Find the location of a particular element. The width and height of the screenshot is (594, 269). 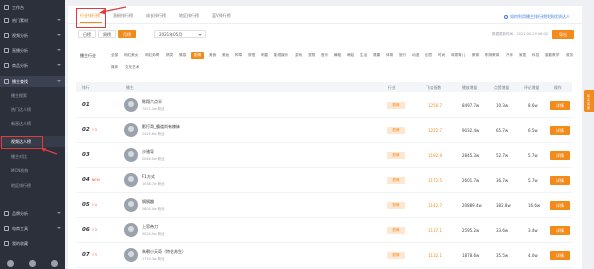

creator-name: 影打哥_霸道尚有辣妹 is located at coordinates (161, 127).